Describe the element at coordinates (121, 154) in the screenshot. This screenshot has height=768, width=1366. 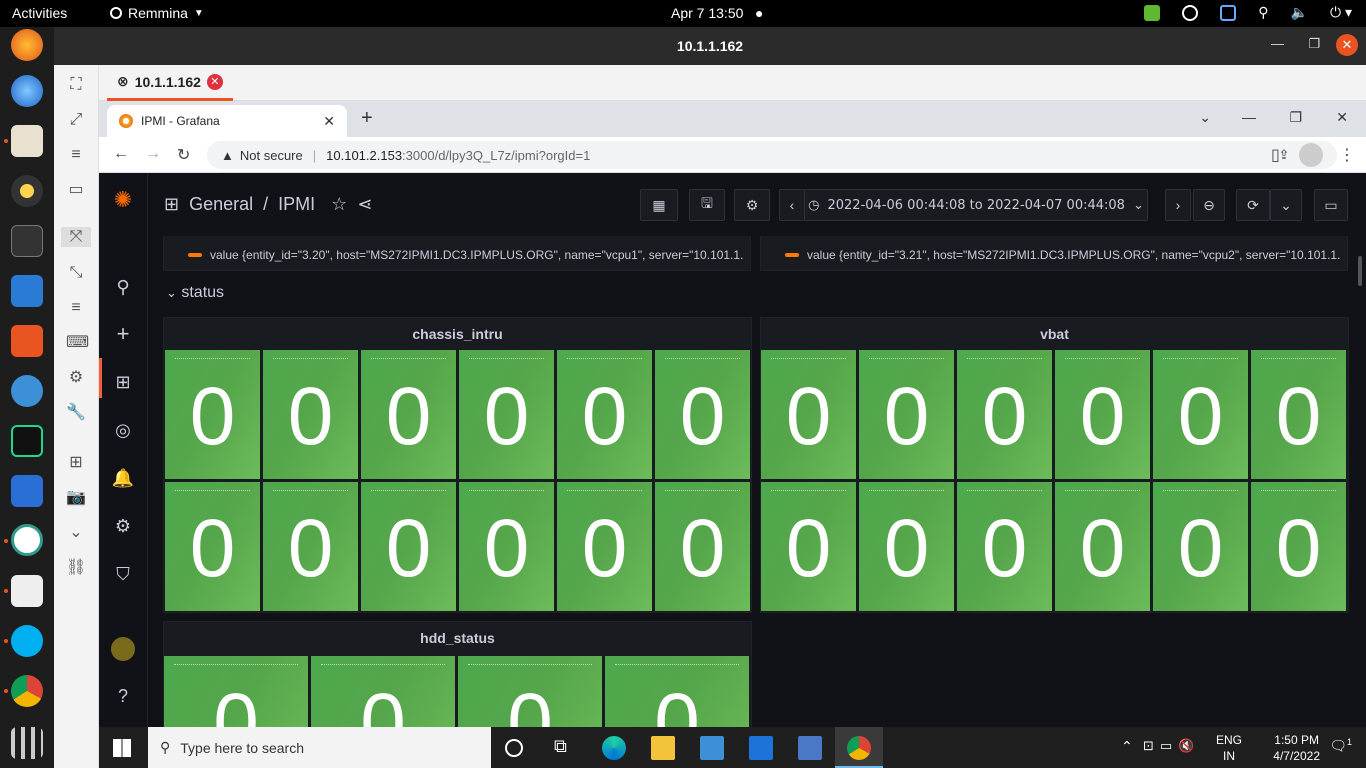
I see `back-icon: ←` at that location.